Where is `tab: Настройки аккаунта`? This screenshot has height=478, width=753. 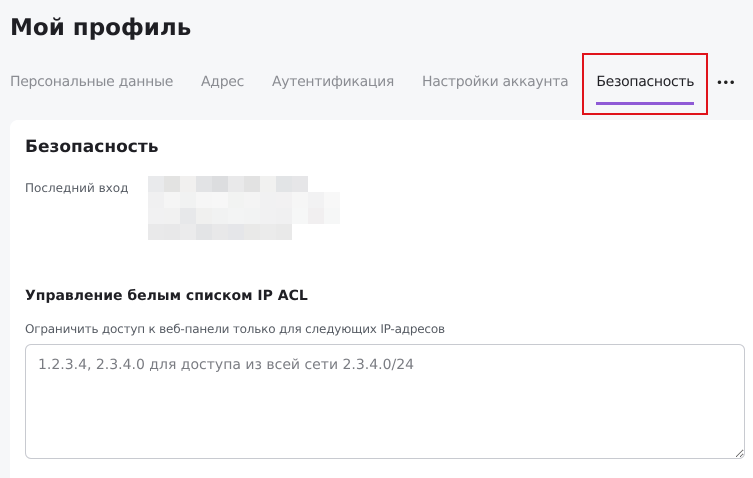
tab: Настройки аккаунта is located at coordinates (495, 83).